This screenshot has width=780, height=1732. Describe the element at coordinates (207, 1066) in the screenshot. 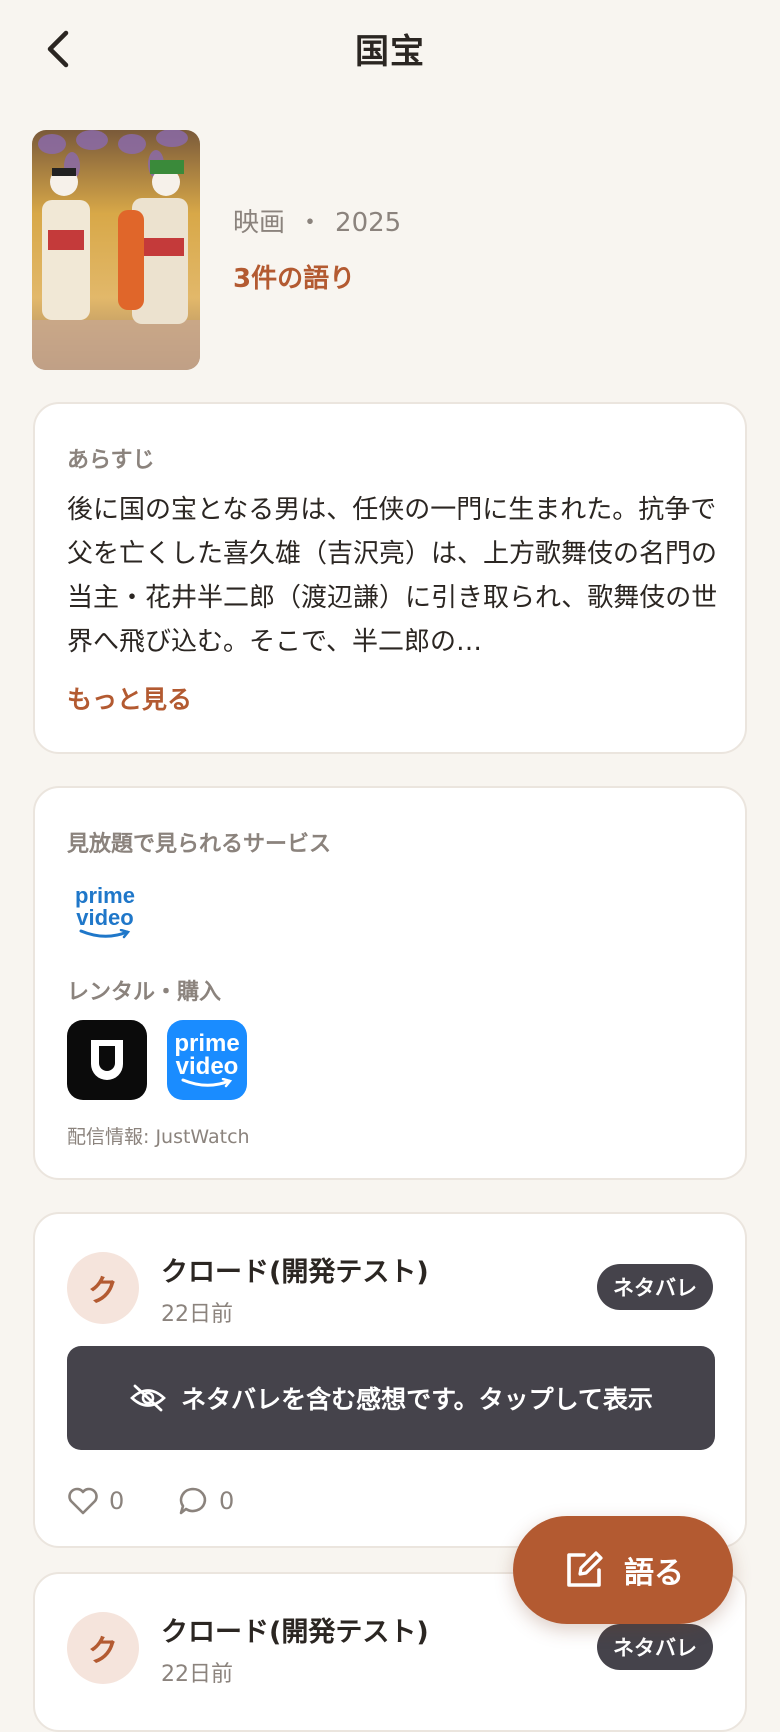

I see `prime-icon-word-2: video` at that location.